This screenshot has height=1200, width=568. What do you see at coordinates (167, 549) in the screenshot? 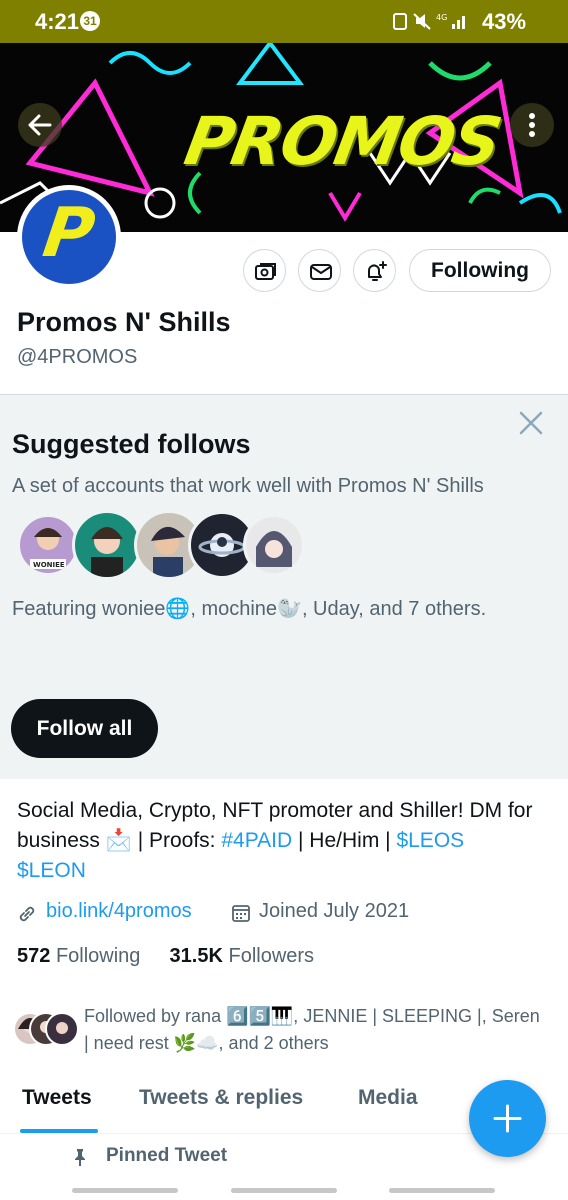
I see `suggested-avatars: WONIEE` at bounding box center [167, 549].